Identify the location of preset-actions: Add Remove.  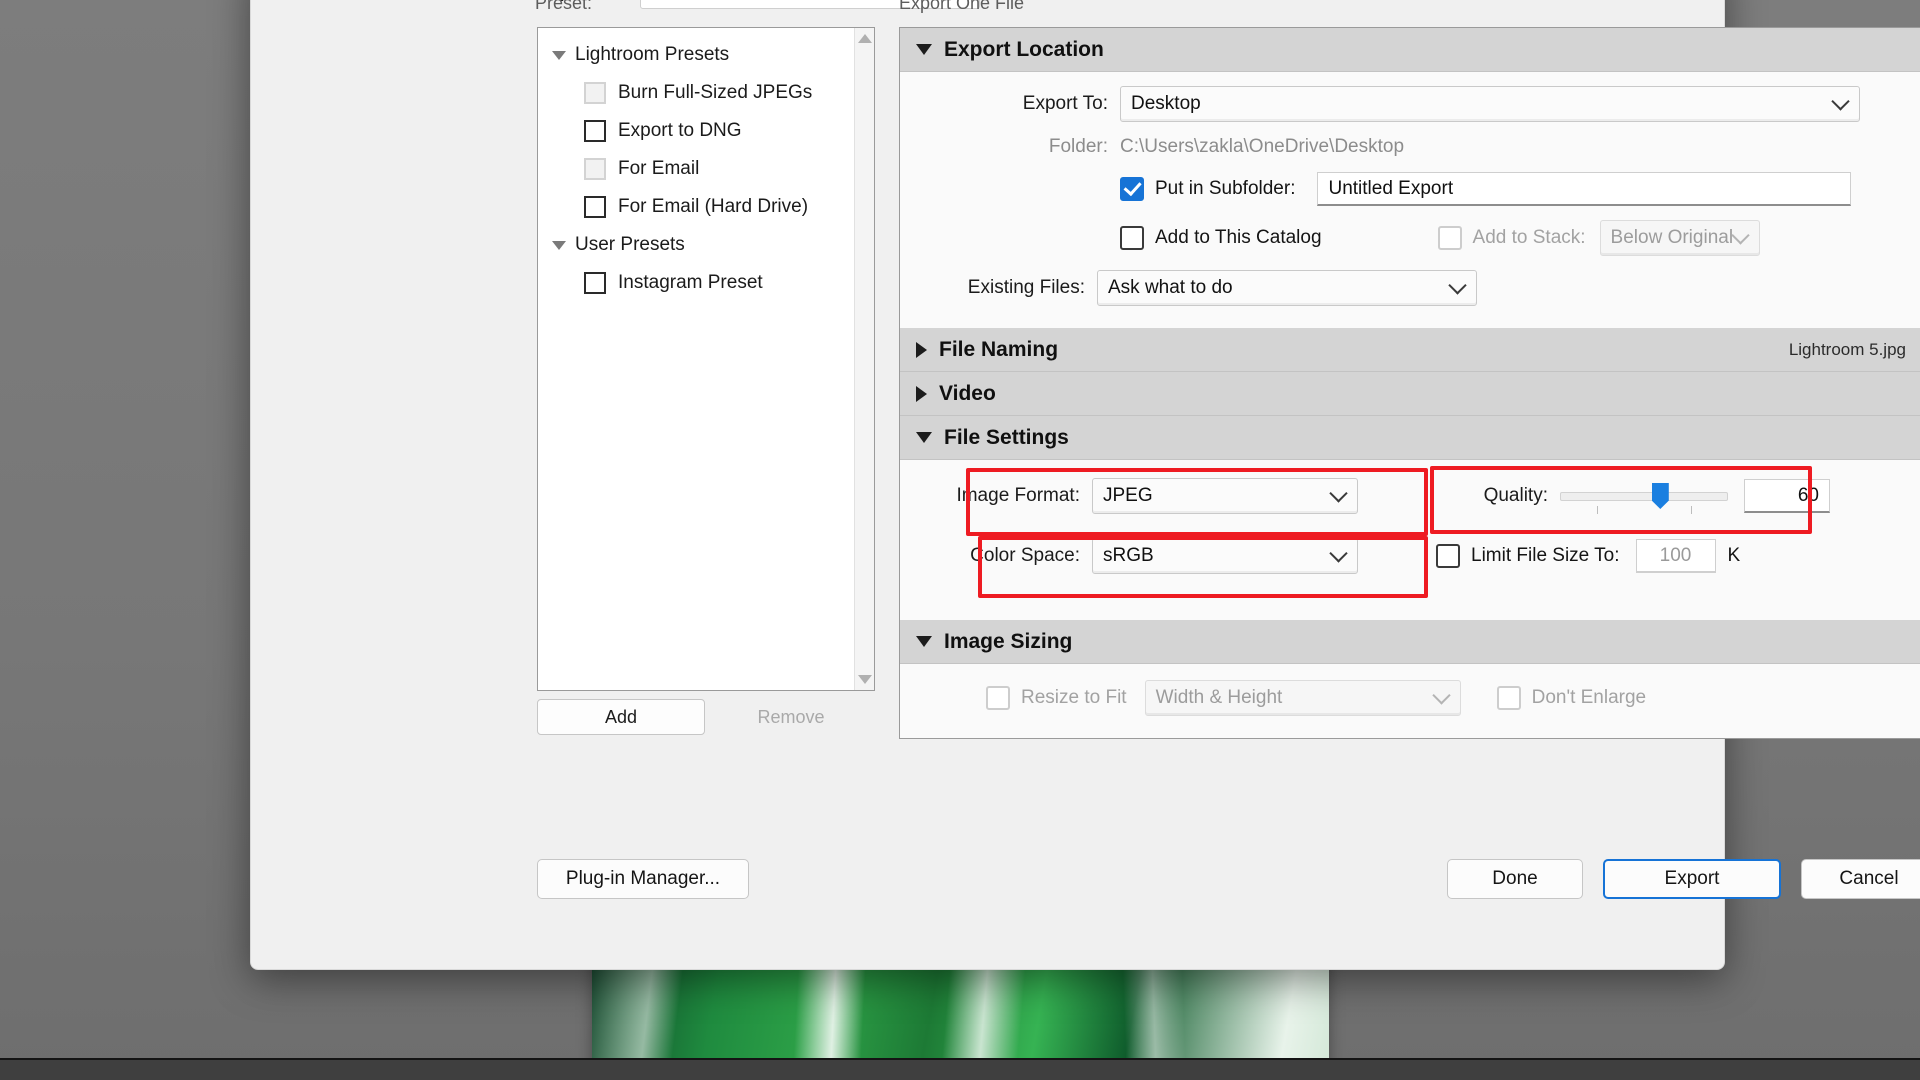
(706, 717).